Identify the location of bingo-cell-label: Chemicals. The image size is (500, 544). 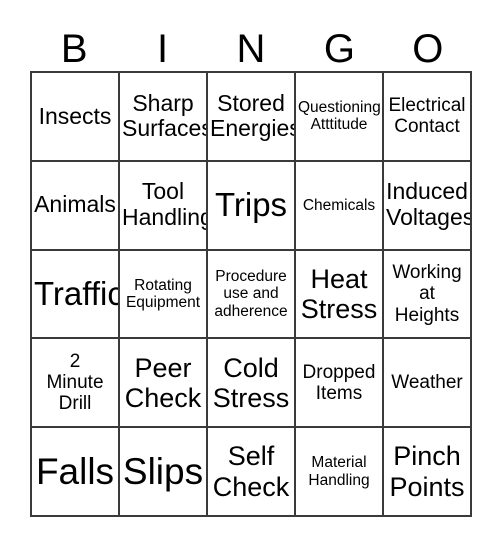
(339, 205).